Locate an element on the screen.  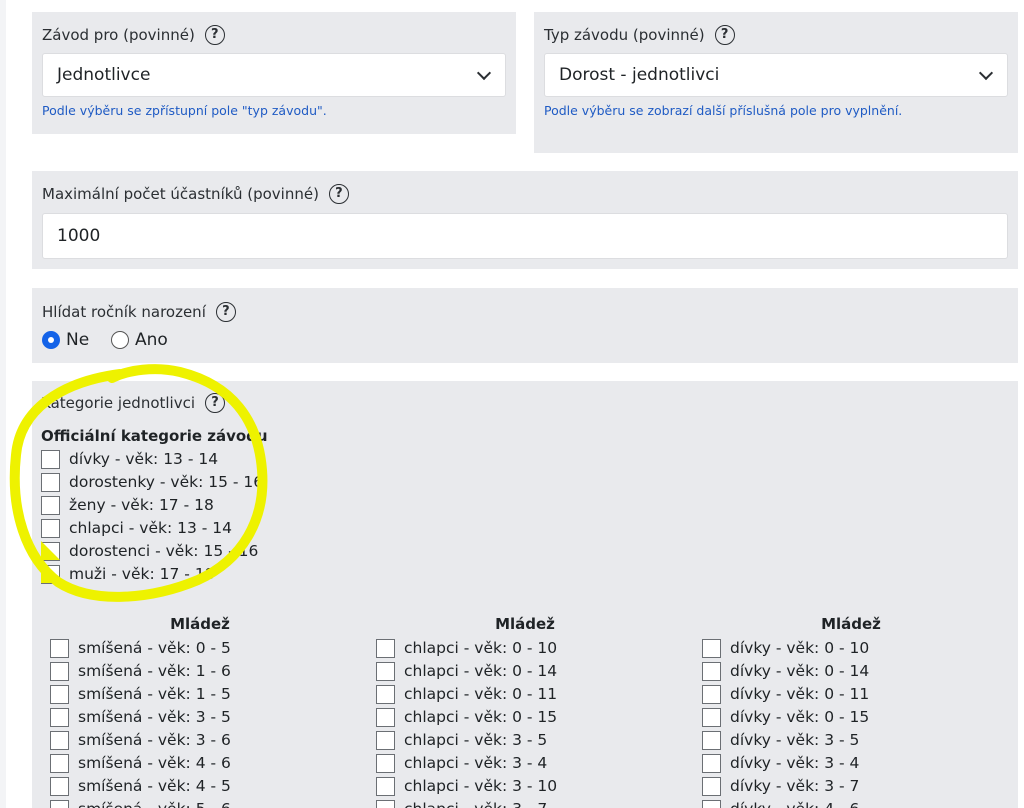
category-item: smíšená - věk: 0 - 5 is located at coordinates (140, 648).